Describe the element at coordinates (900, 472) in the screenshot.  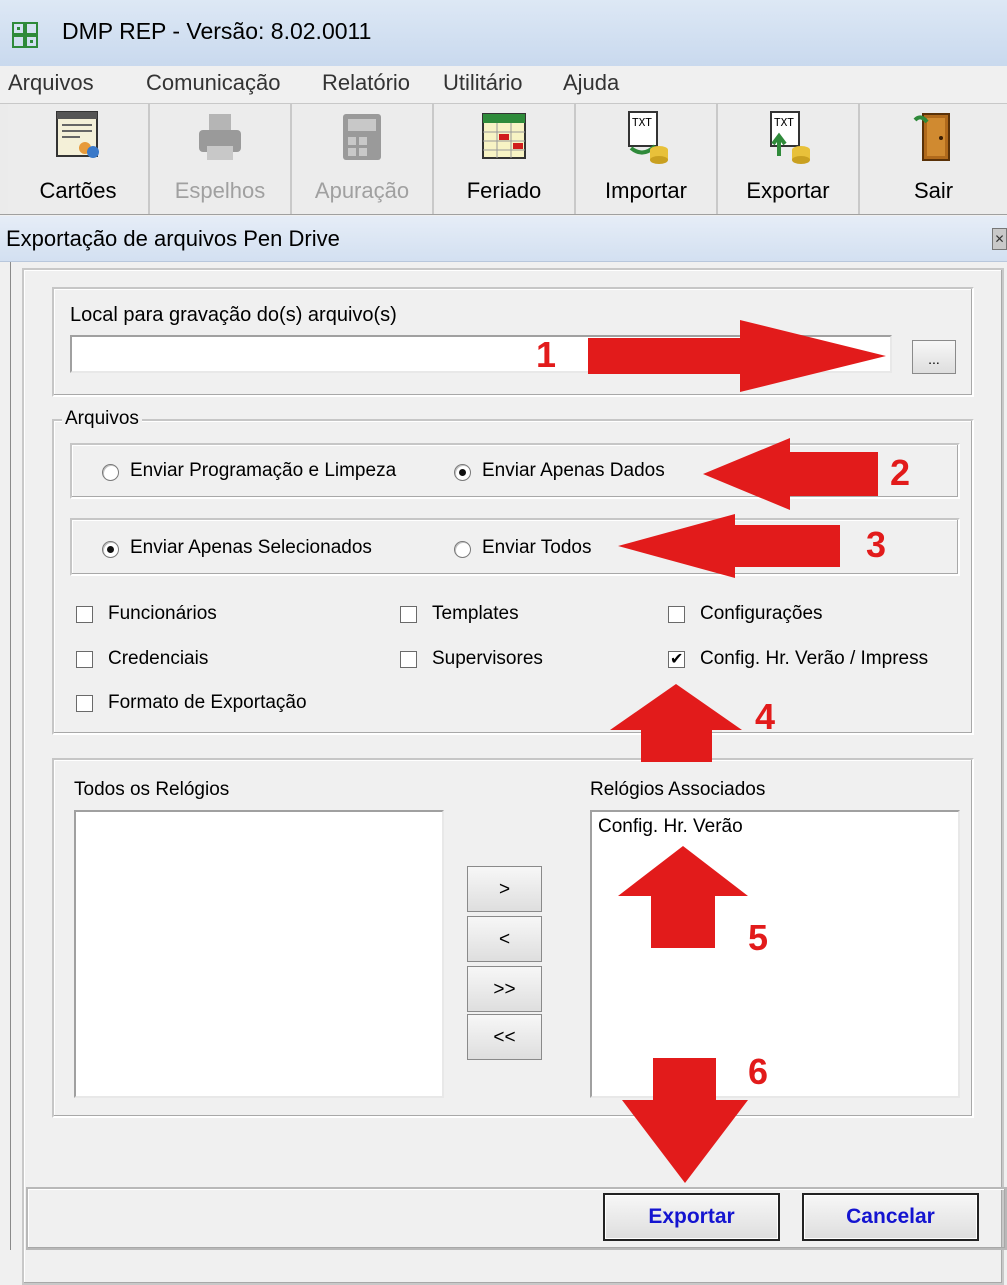
I see `annotation-step-2: 2` at that location.